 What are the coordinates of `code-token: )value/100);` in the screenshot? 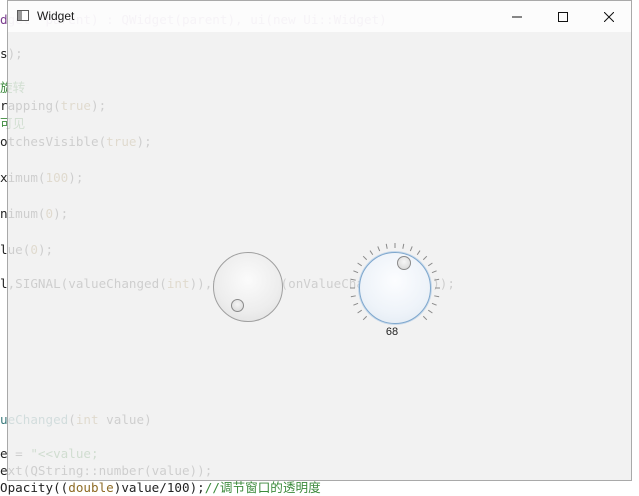 It's located at (159, 487).